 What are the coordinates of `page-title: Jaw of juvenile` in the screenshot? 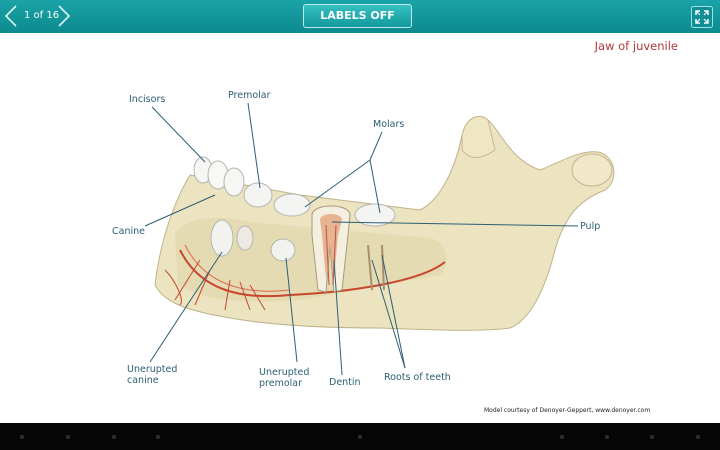 It's located at (636, 46).